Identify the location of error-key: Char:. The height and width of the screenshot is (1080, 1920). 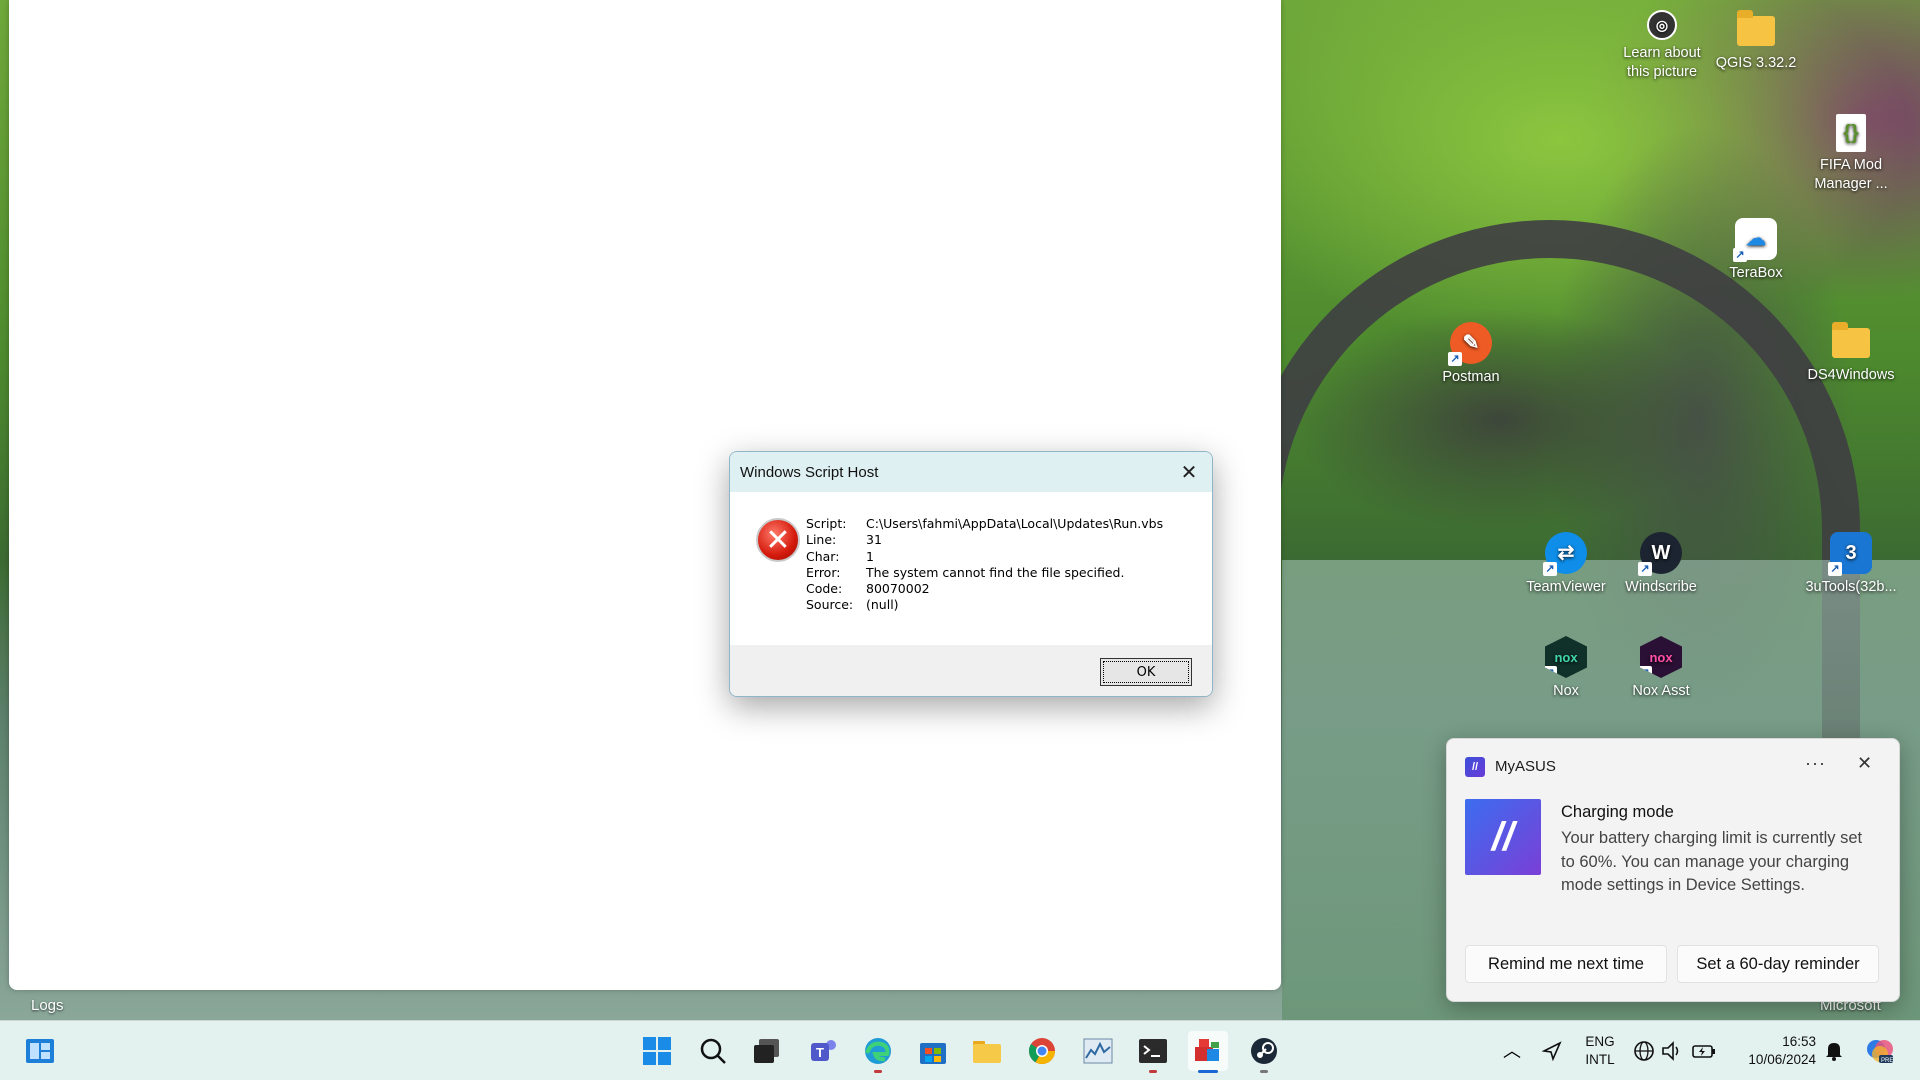
(823, 556).